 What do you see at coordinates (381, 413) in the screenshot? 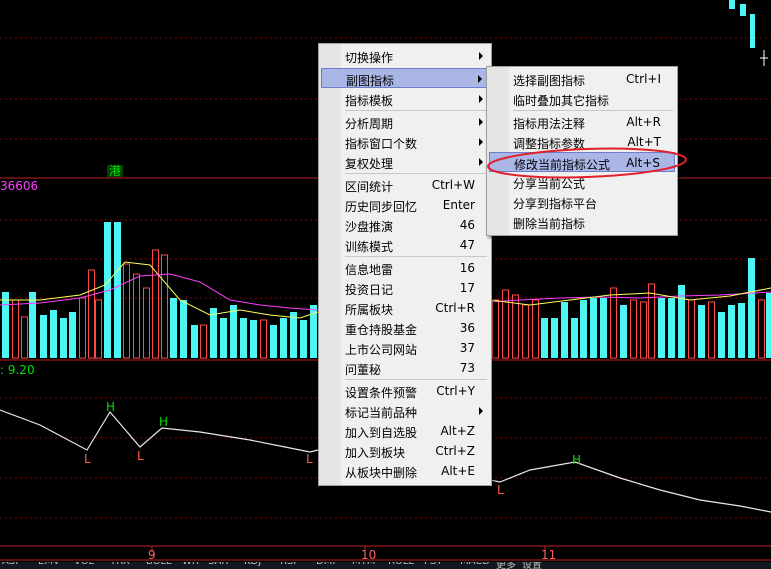
I see `menu-item-label: 标记当前品种` at bounding box center [381, 413].